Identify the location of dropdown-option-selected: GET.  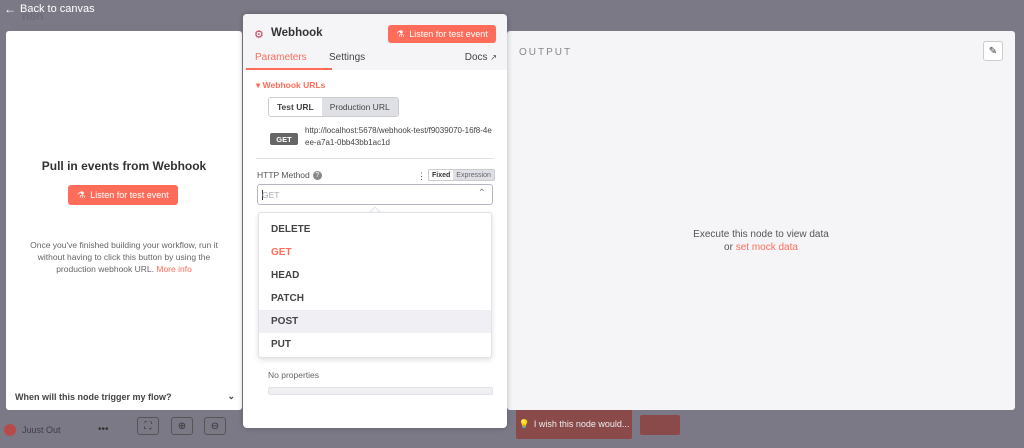
(375, 252).